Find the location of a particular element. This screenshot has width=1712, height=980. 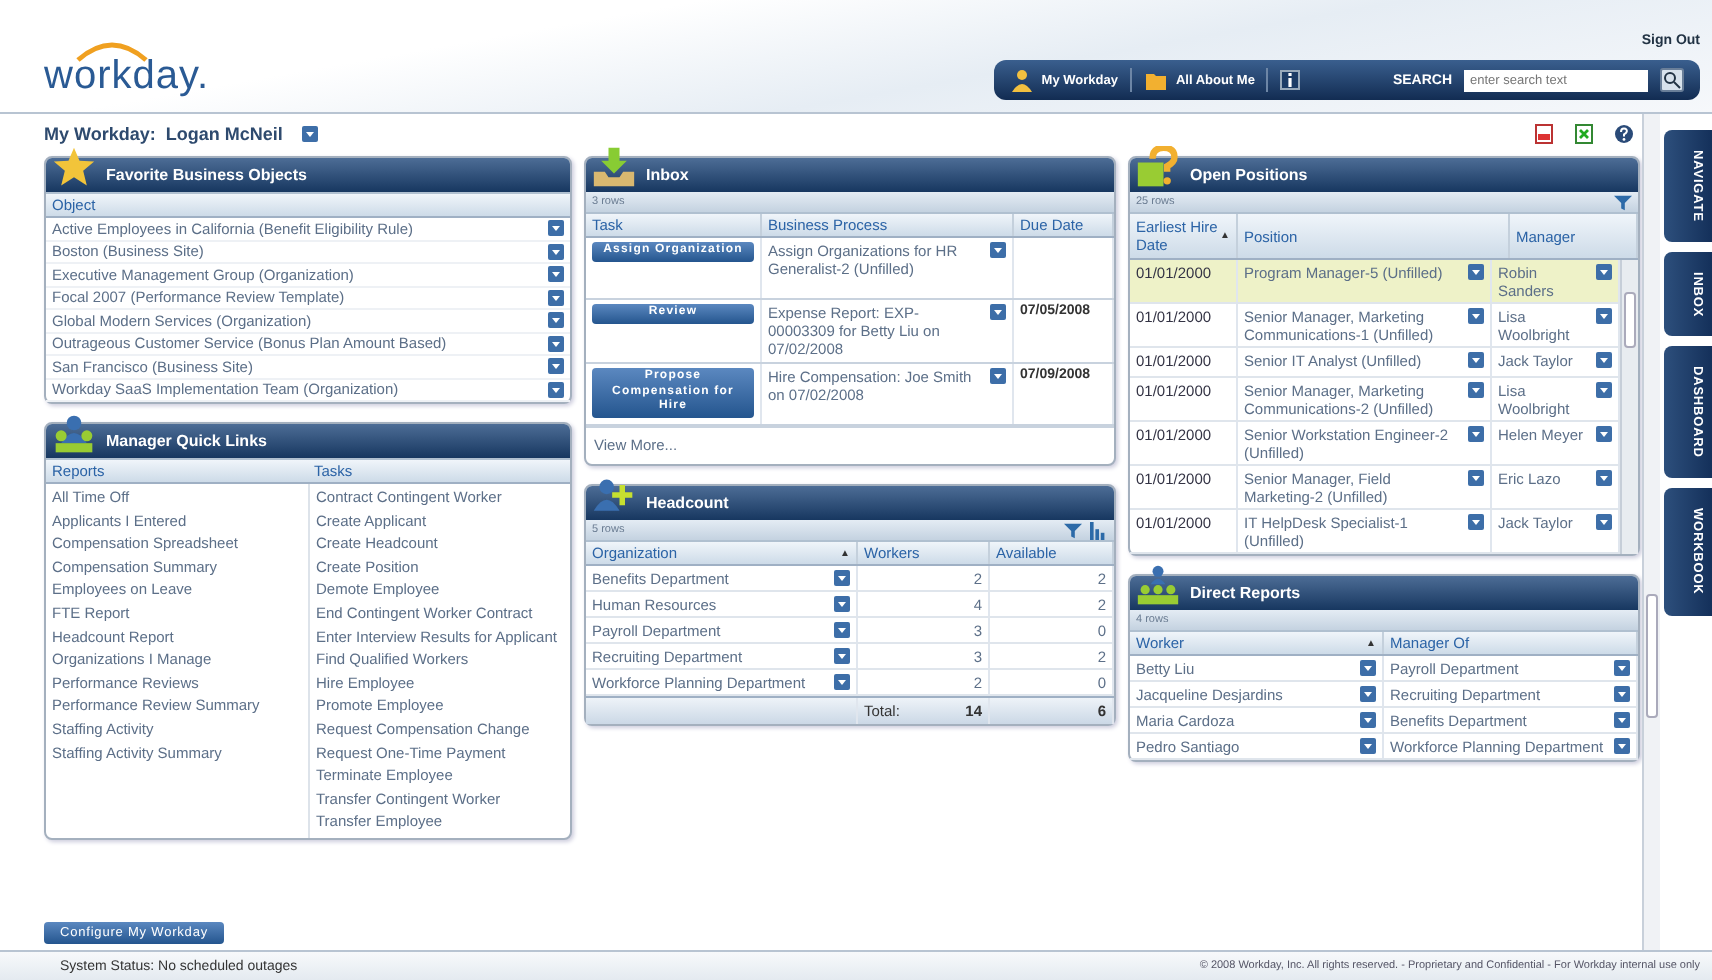

logo: workday. is located at coordinates (127, 77).